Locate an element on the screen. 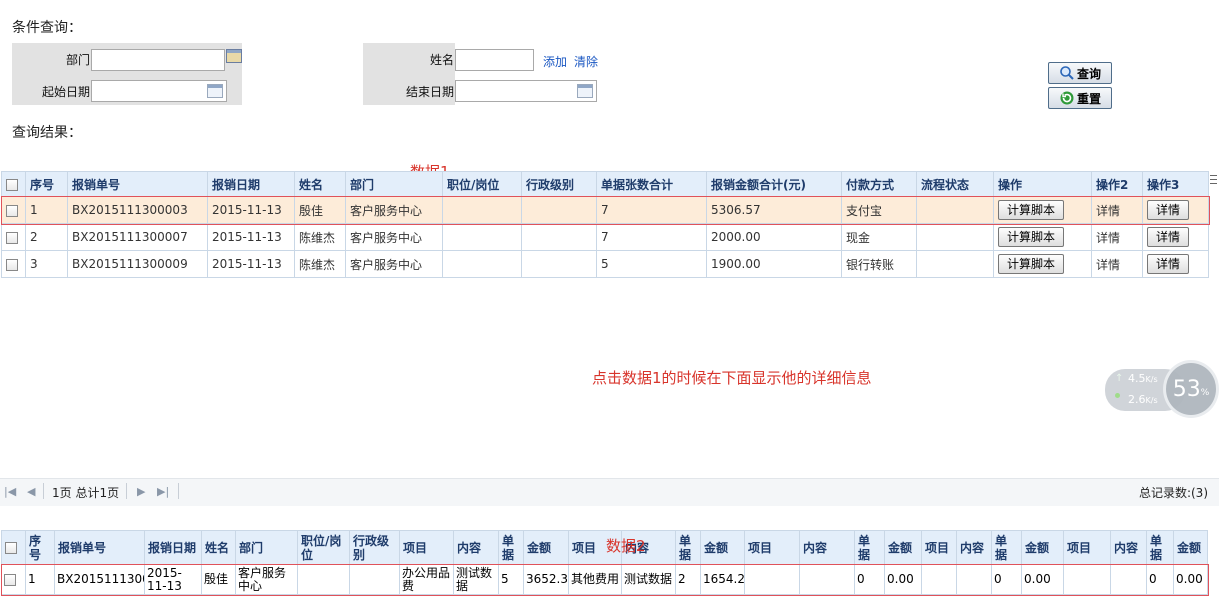 The height and width of the screenshot is (601, 1219). col-header: 流程状态 is located at coordinates (955, 184).